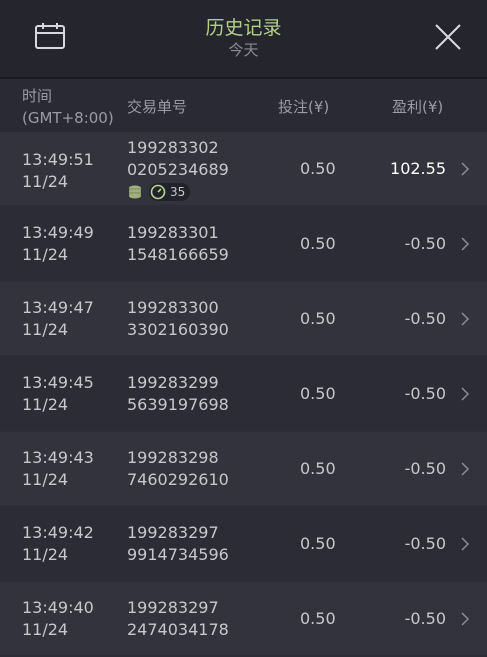  Describe the element at coordinates (58, 457) in the screenshot. I see `row-time: 13:49:43` at that location.